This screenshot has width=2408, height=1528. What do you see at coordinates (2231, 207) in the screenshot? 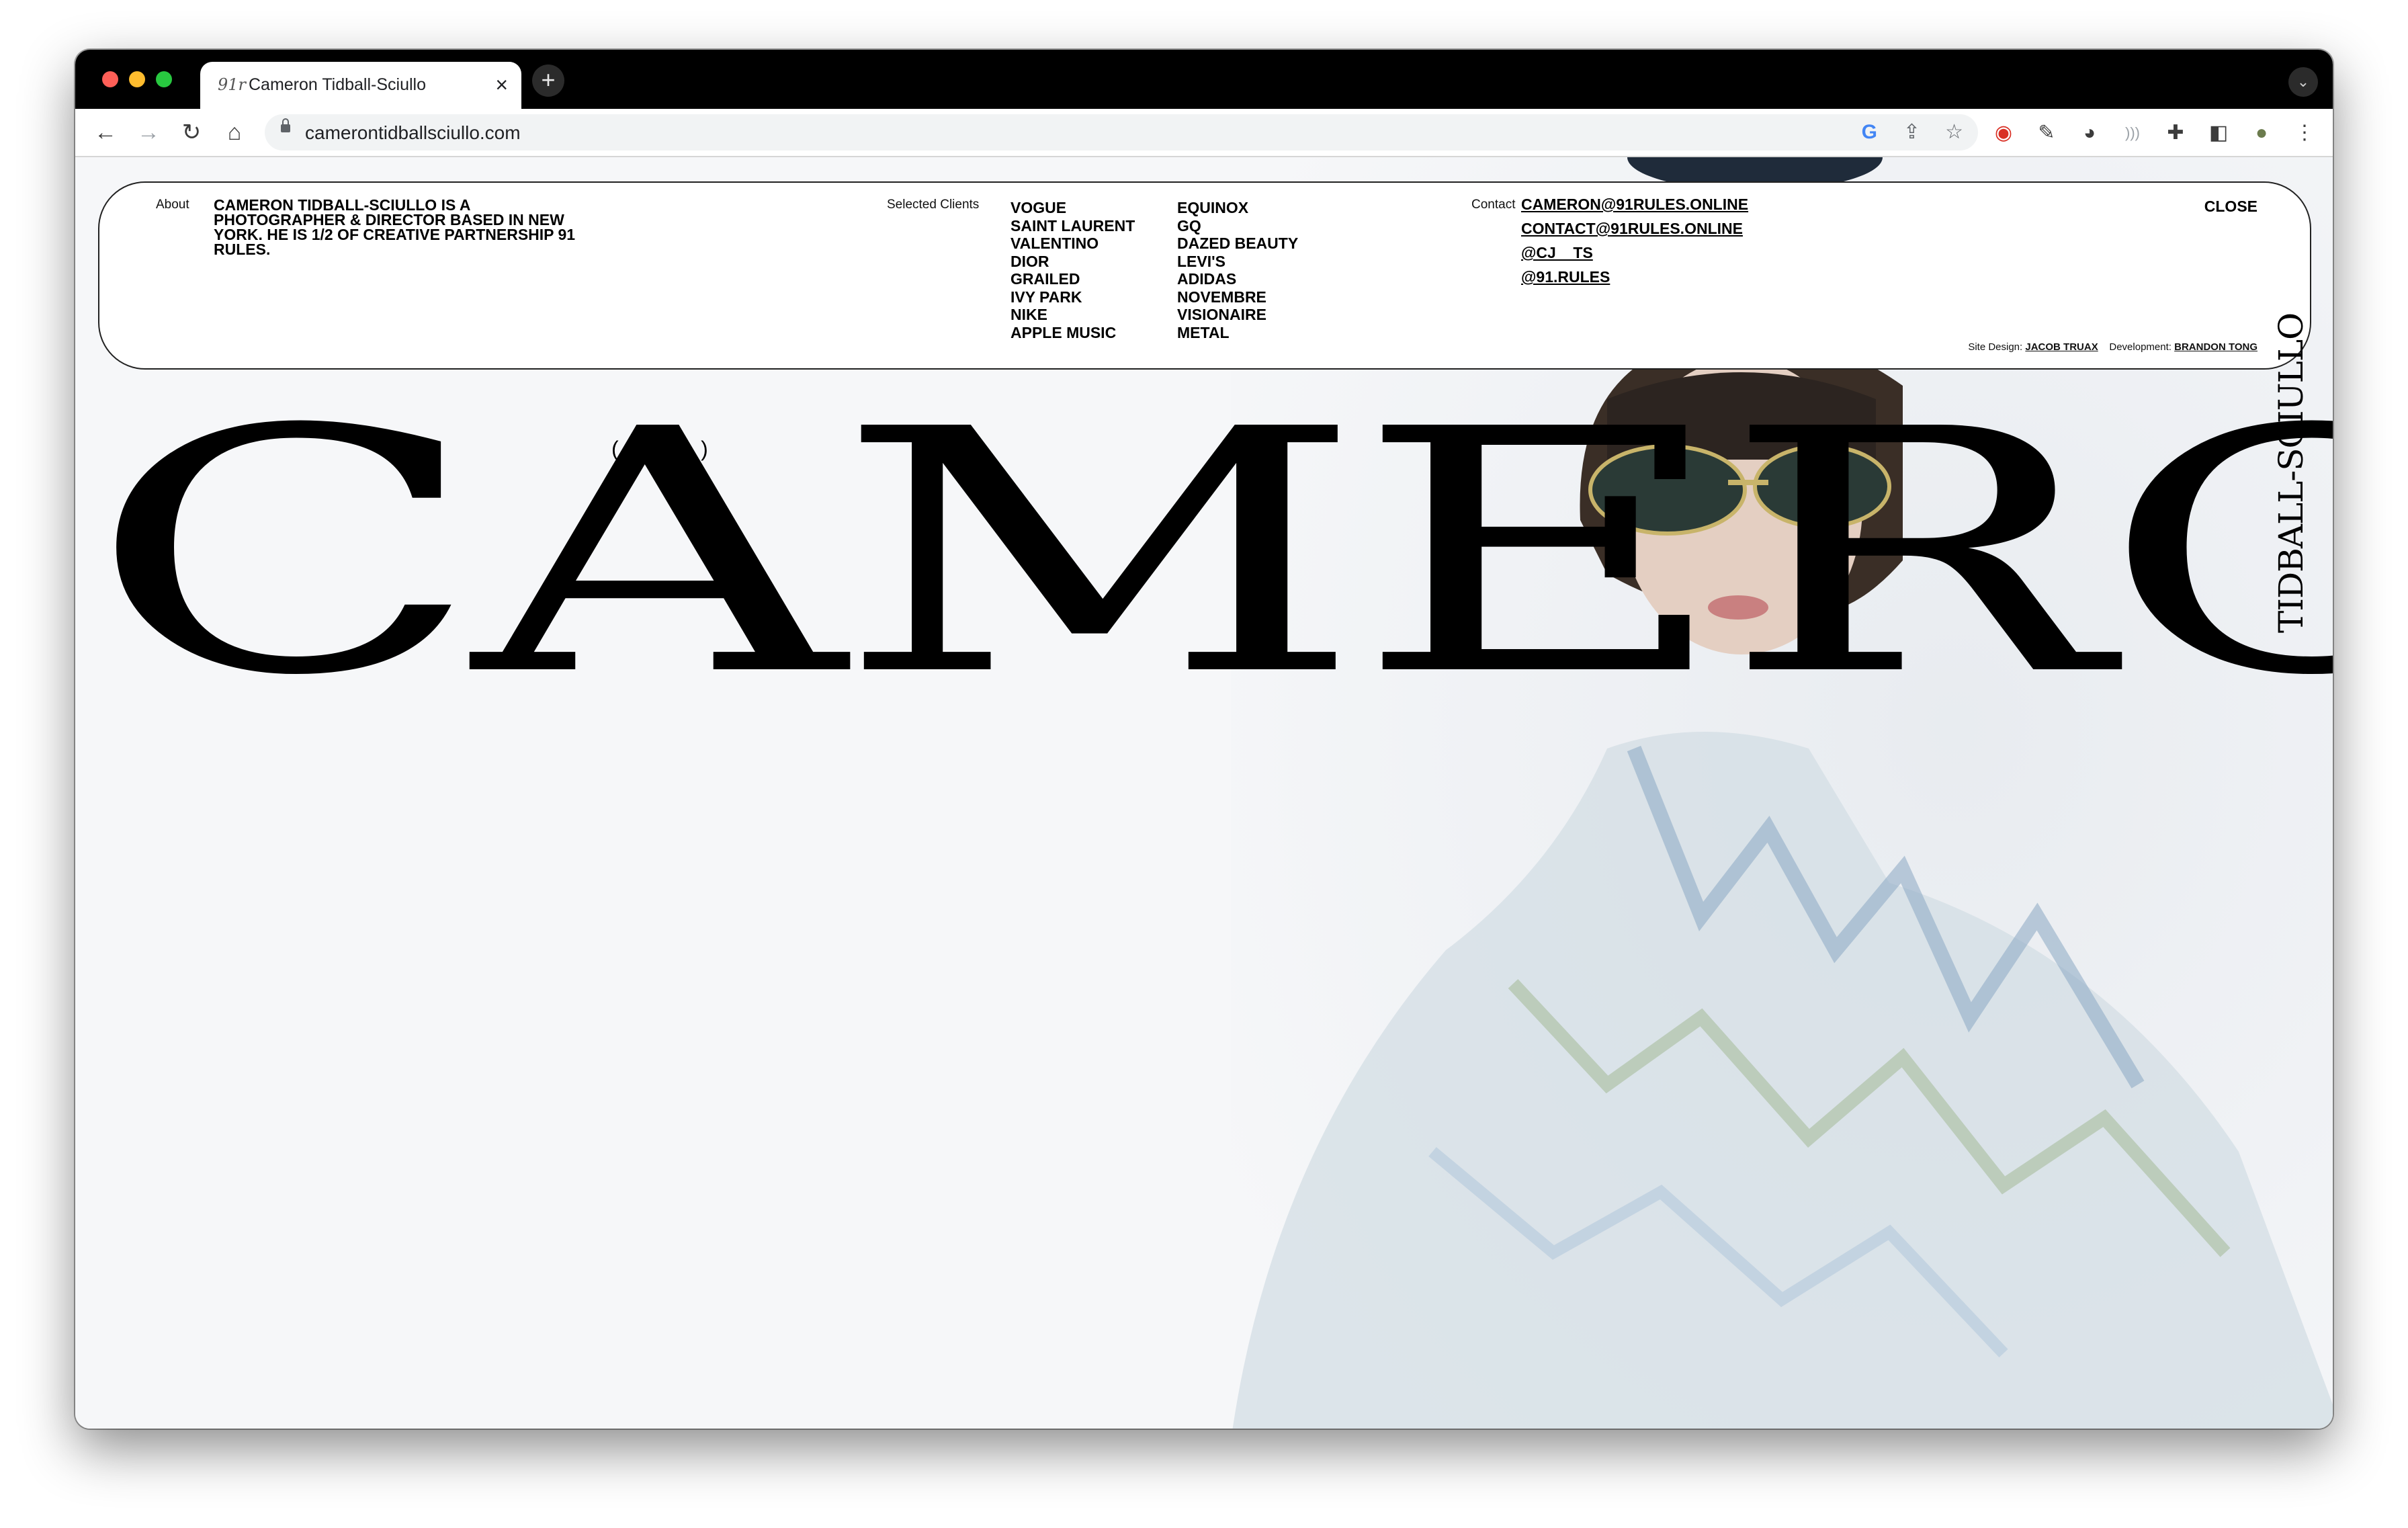
I see `close-button: CLOSE` at bounding box center [2231, 207].